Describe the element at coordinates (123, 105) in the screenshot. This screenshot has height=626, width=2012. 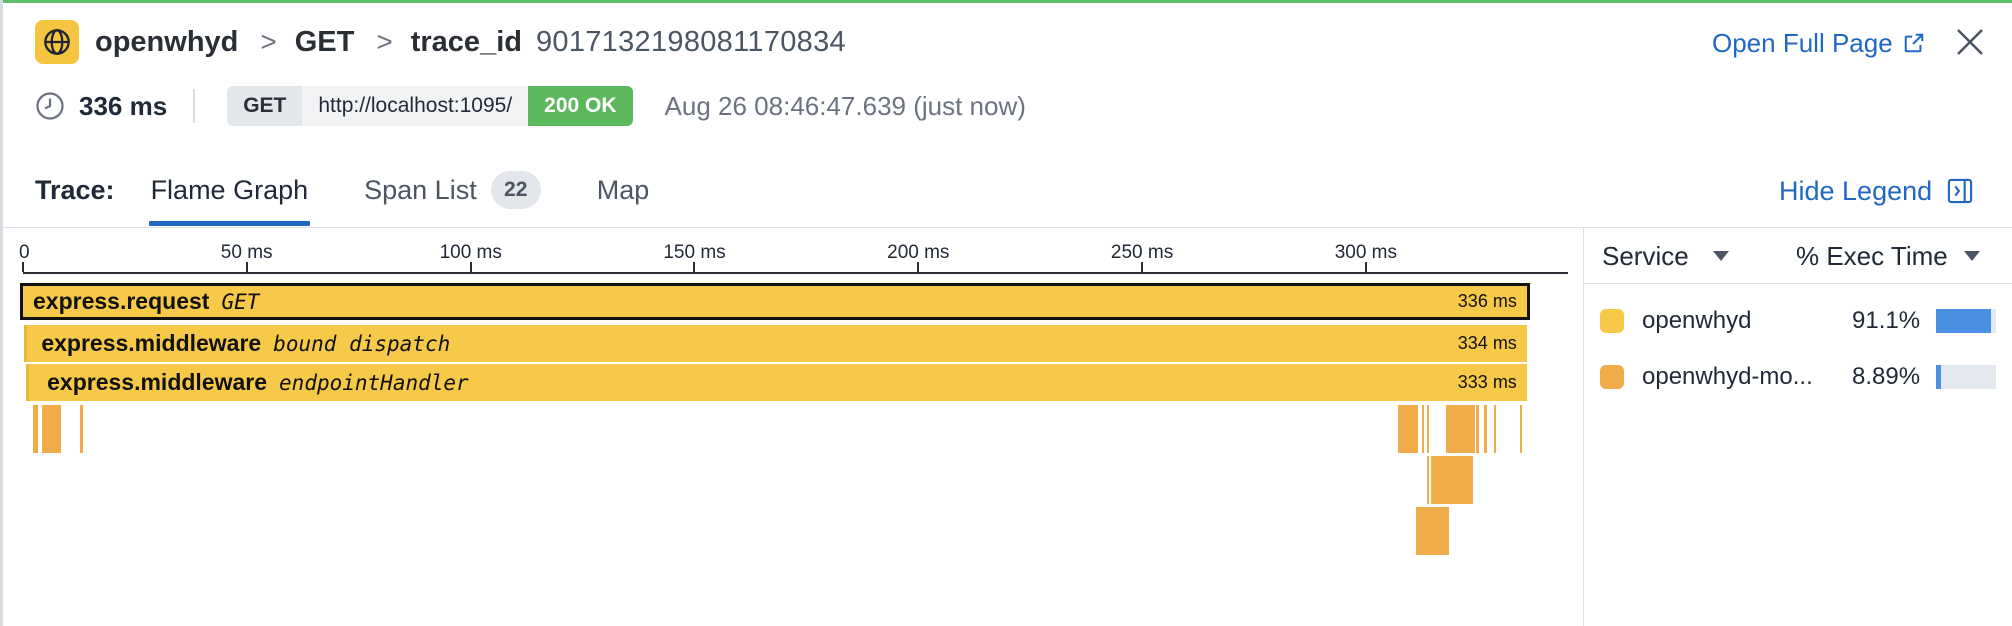
I see `trace-duration: 336 ms` at that location.